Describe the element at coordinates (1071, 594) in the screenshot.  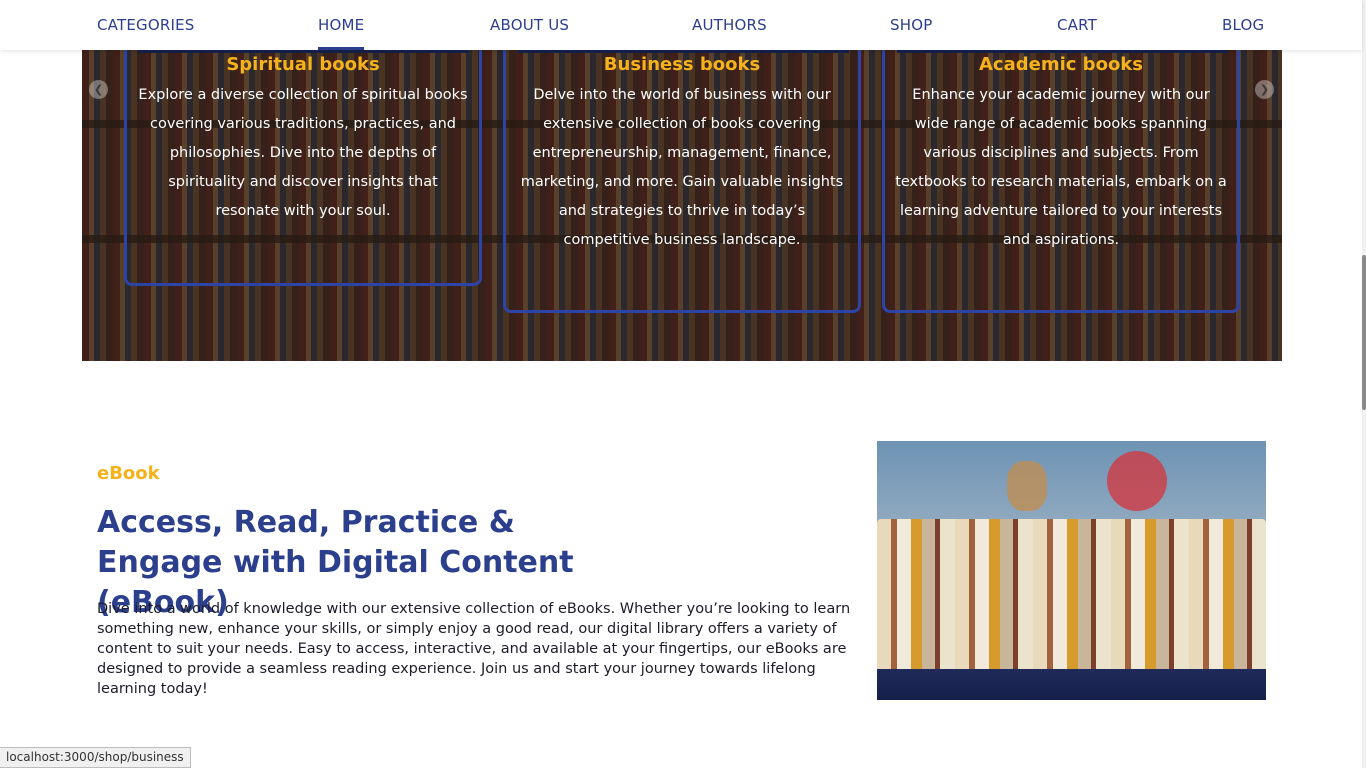
I see `books-row` at that location.